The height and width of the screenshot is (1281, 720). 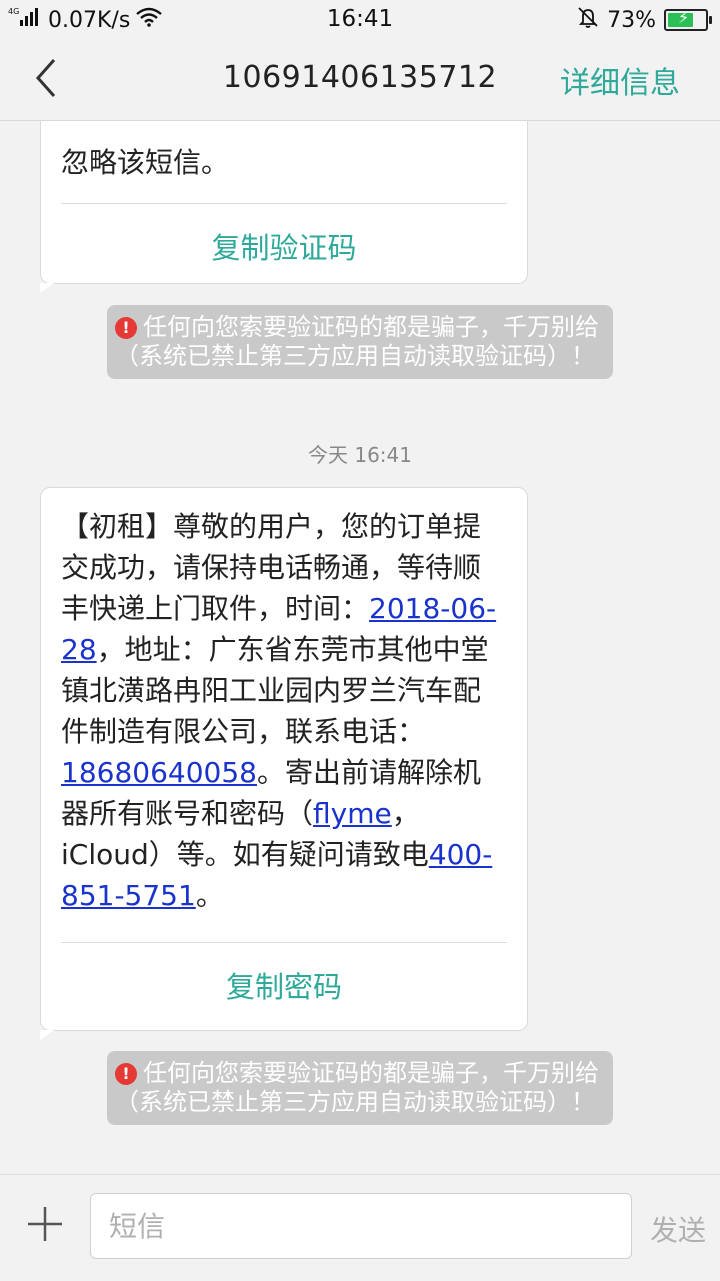 What do you see at coordinates (631, 20) in the screenshot?
I see `battery-percent: 73%` at bounding box center [631, 20].